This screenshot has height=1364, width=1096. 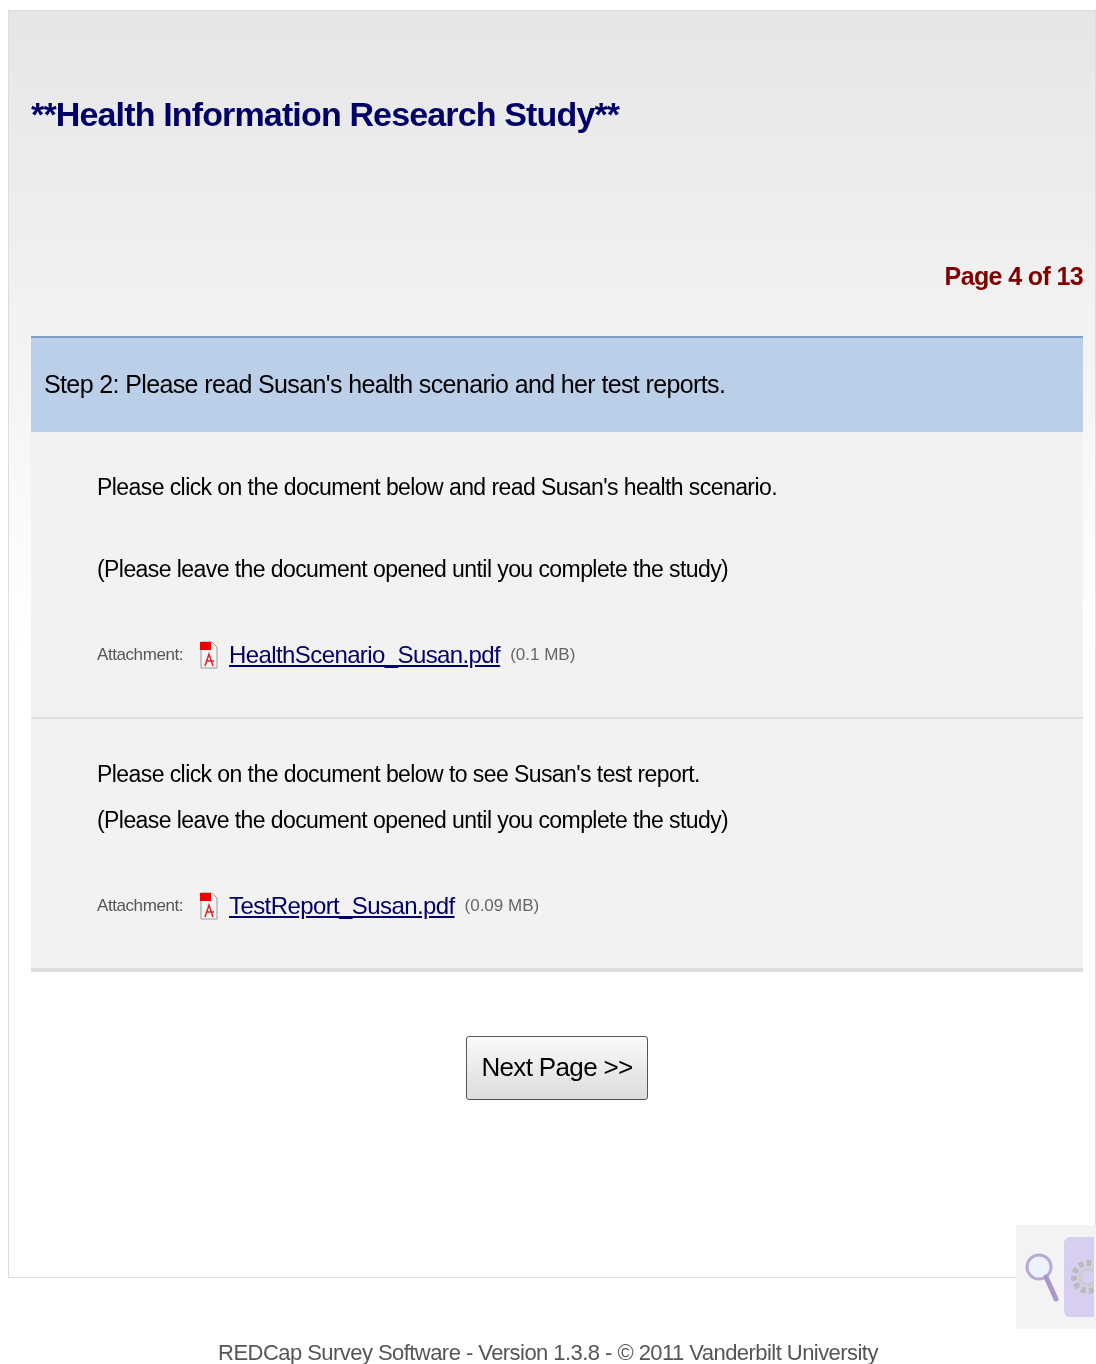 What do you see at coordinates (326, 114) in the screenshot?
I see `survey-title: **Health Information Research Study**` at bounding box center [326, 114].